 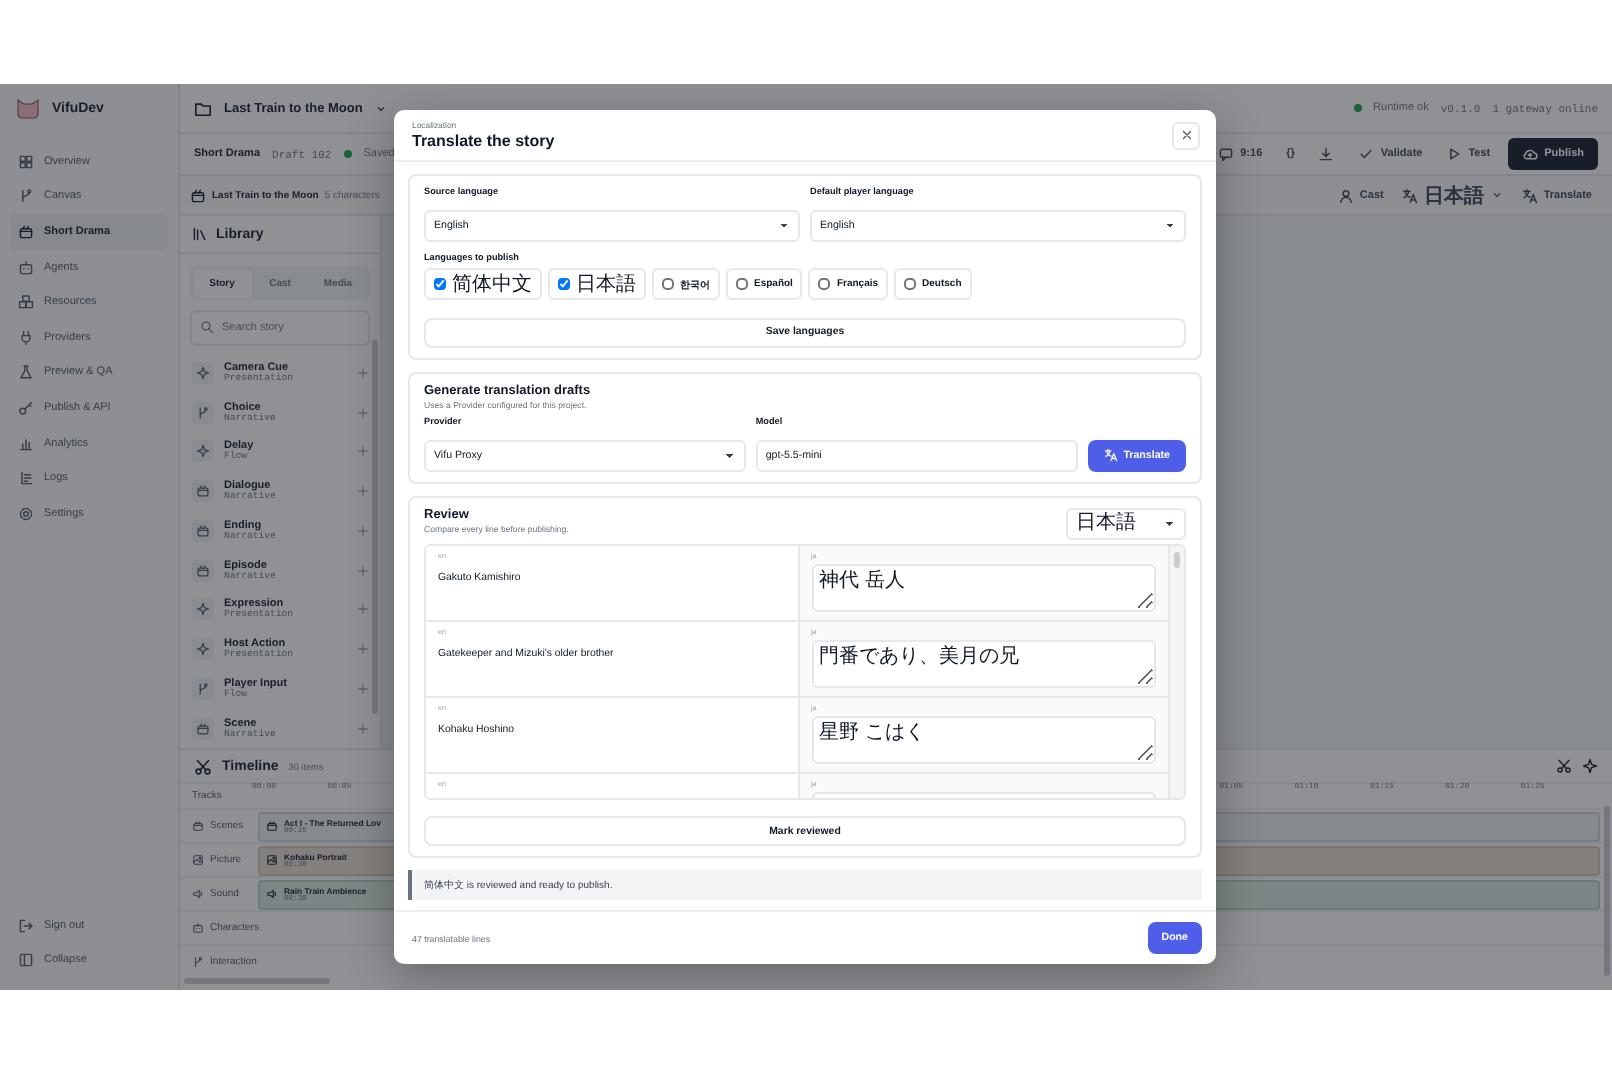 I want to click on translation-field: 星野 こはく, so click(x=983, y=739).